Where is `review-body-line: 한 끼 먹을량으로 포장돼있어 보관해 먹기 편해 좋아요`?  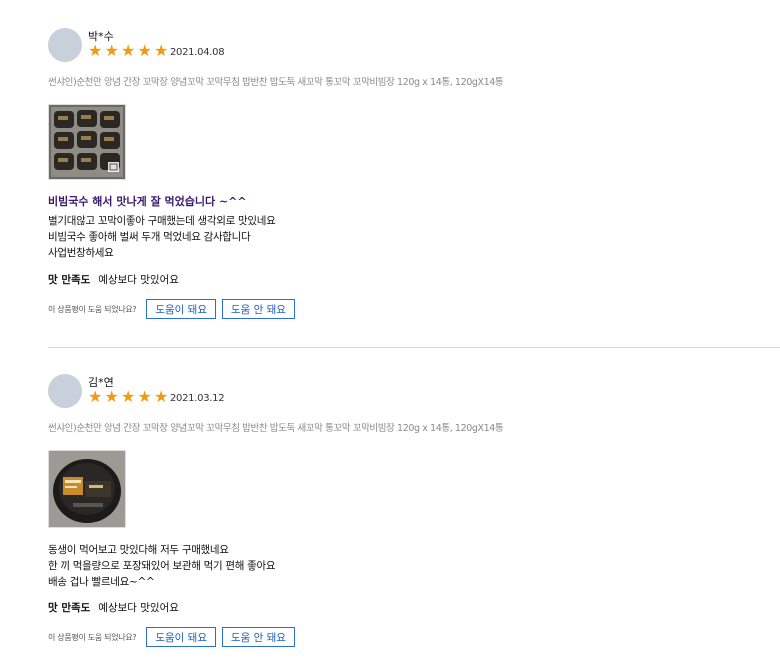
review-body-line: 한 끼 먹을량으로 포장돼있어 보관해 먹기 편해 좋아요 is located at coordinates (162, 566).